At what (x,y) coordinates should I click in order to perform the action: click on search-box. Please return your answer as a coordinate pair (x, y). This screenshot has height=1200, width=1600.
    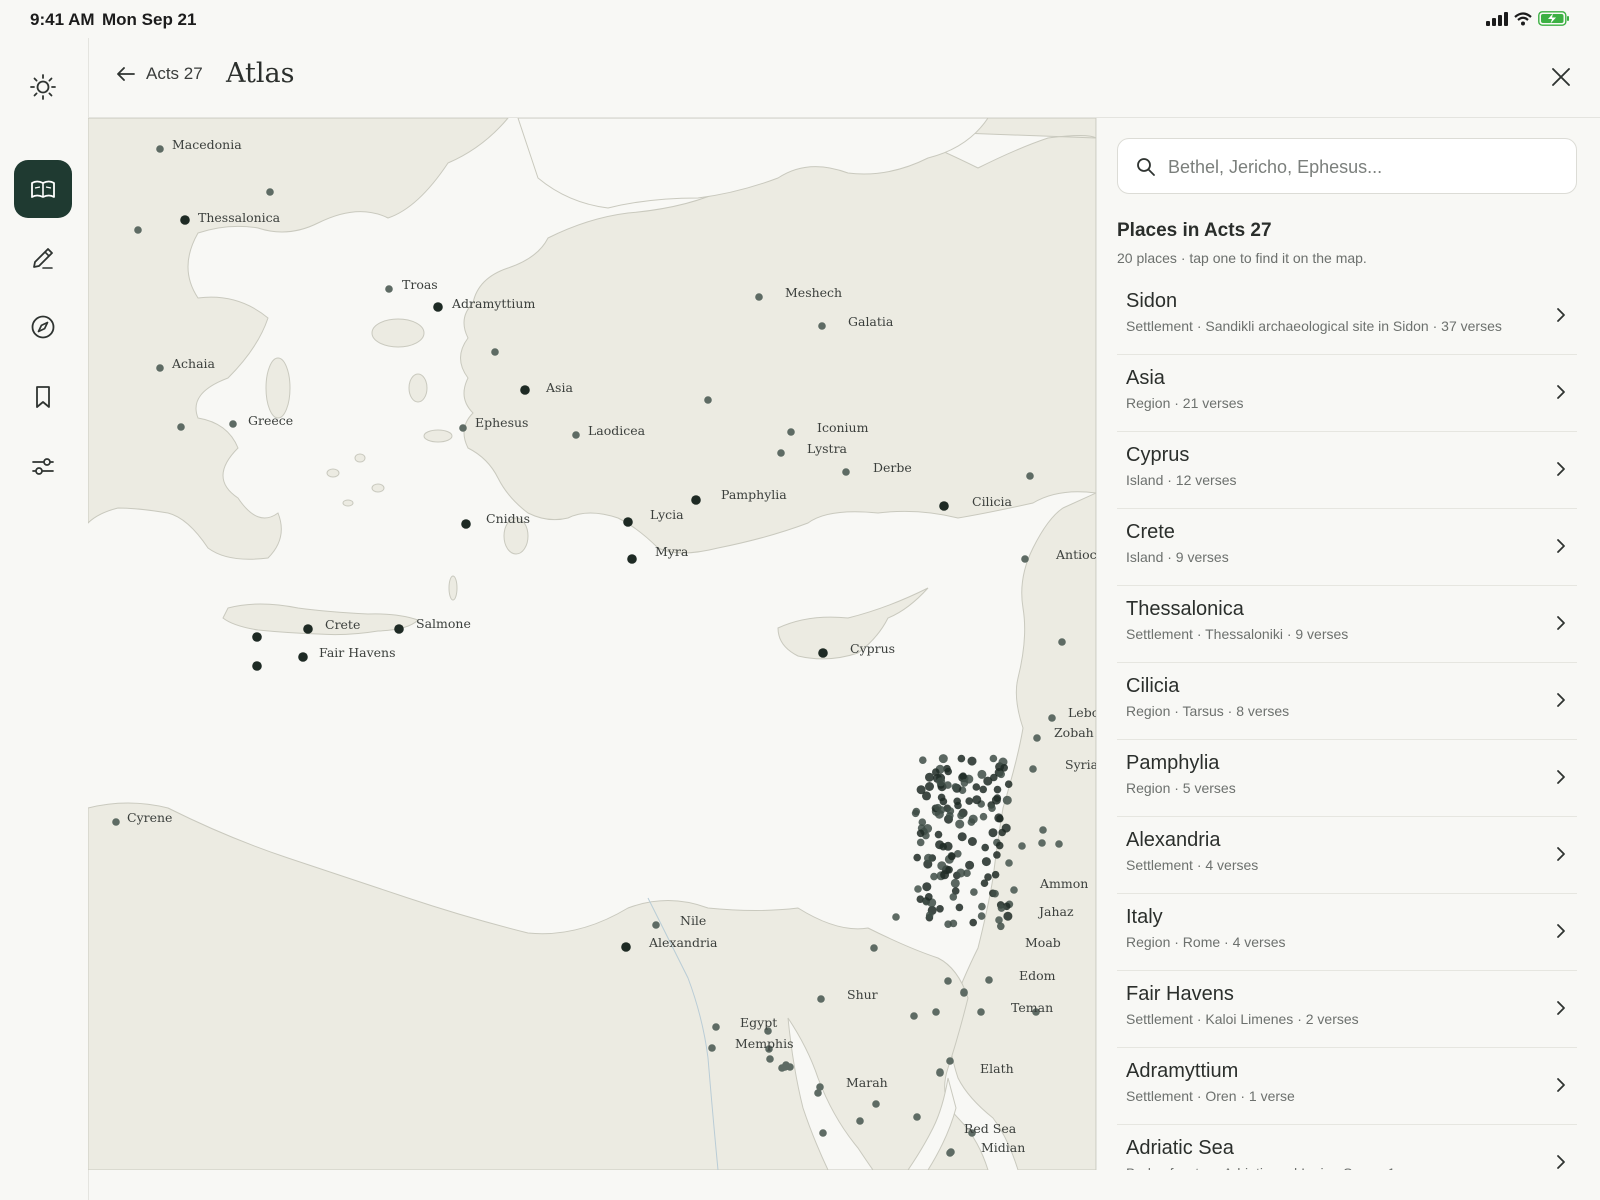
    Looking at the image, I should click on (1347, 166).